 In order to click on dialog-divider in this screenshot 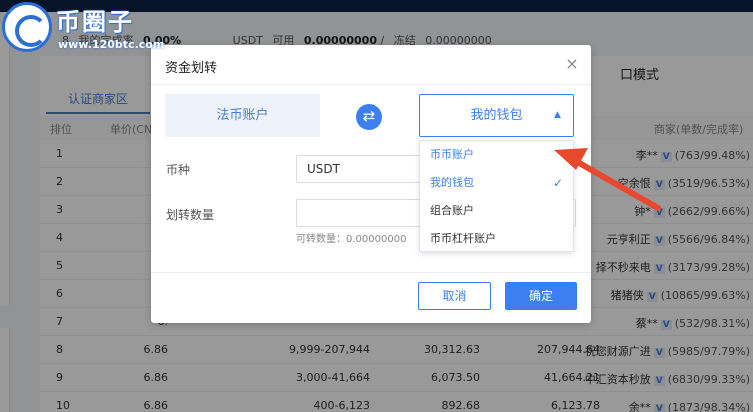, I will do `click(371, 272)`.